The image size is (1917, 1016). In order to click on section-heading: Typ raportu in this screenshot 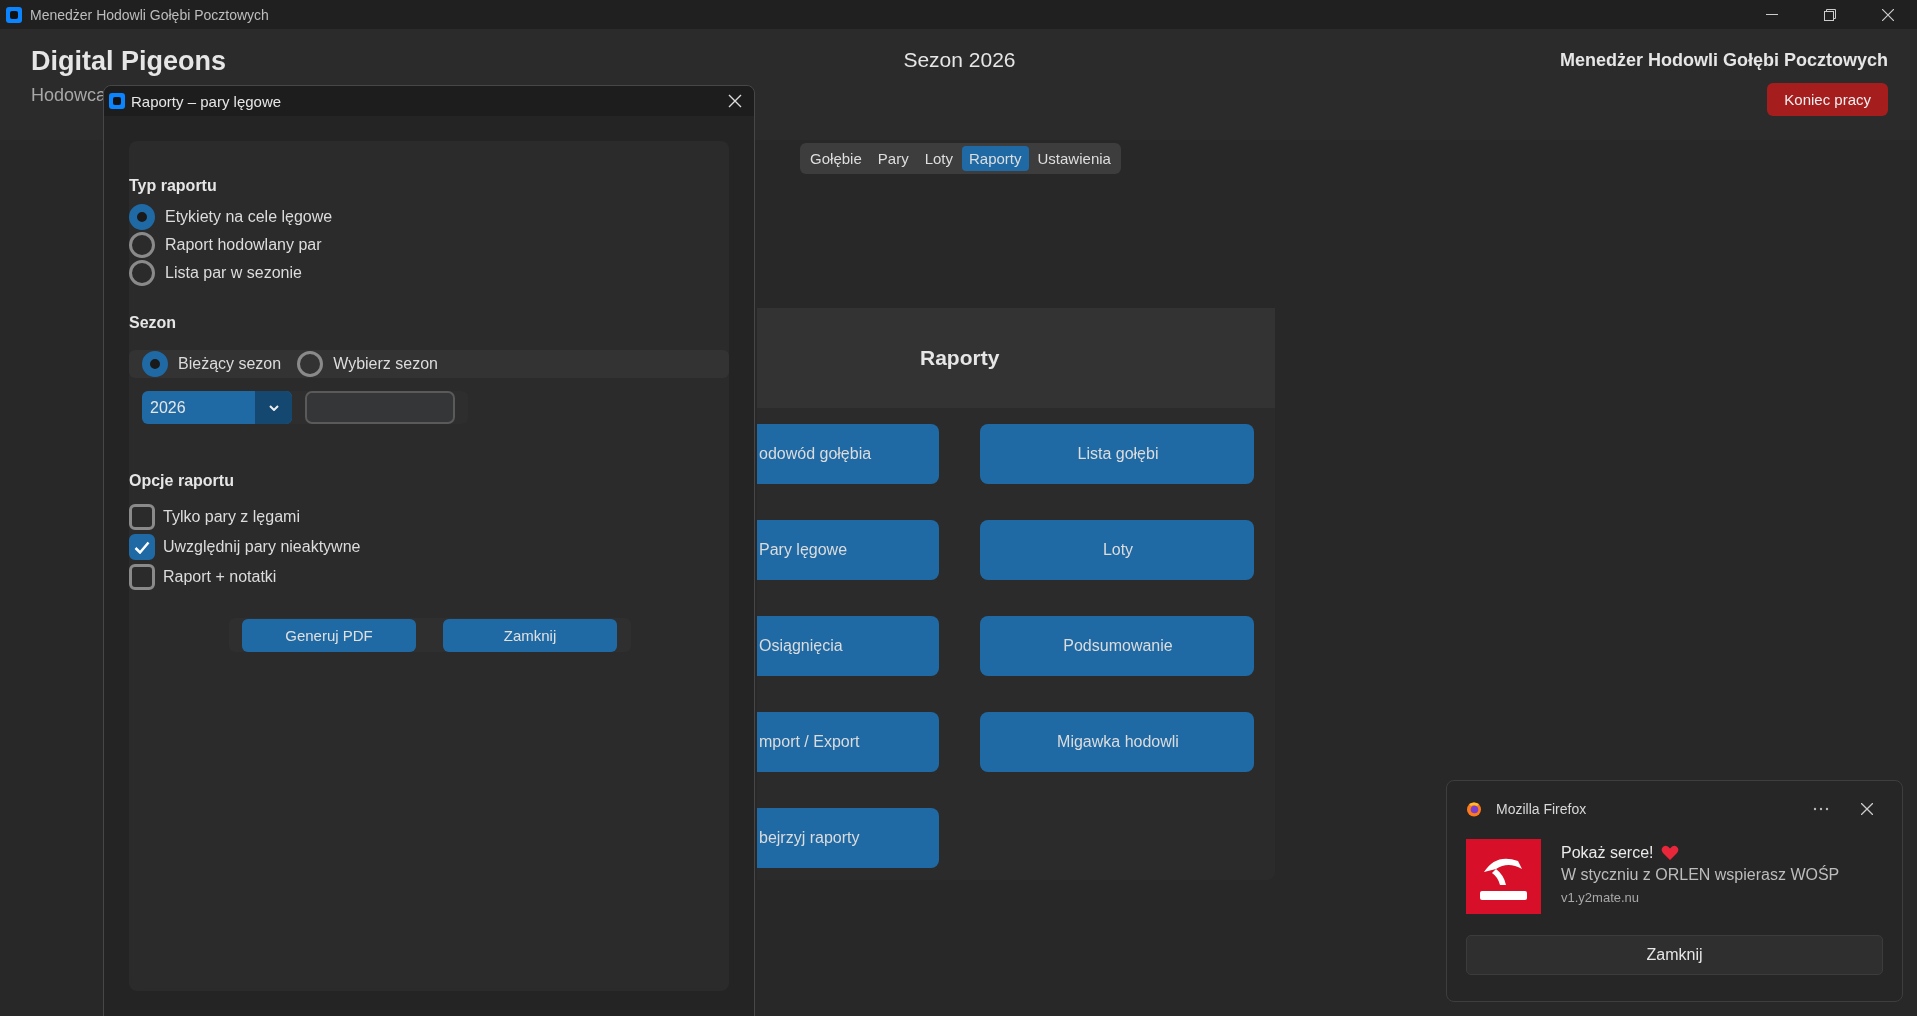, I will do `click(173, 186)`.